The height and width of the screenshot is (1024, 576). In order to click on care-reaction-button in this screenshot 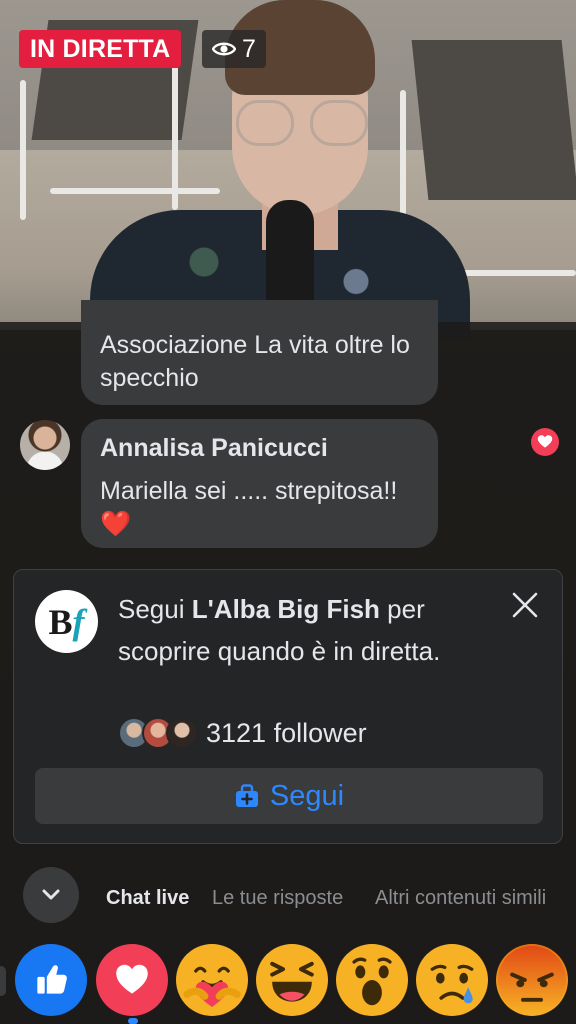, I will do `click(212, 980)`.